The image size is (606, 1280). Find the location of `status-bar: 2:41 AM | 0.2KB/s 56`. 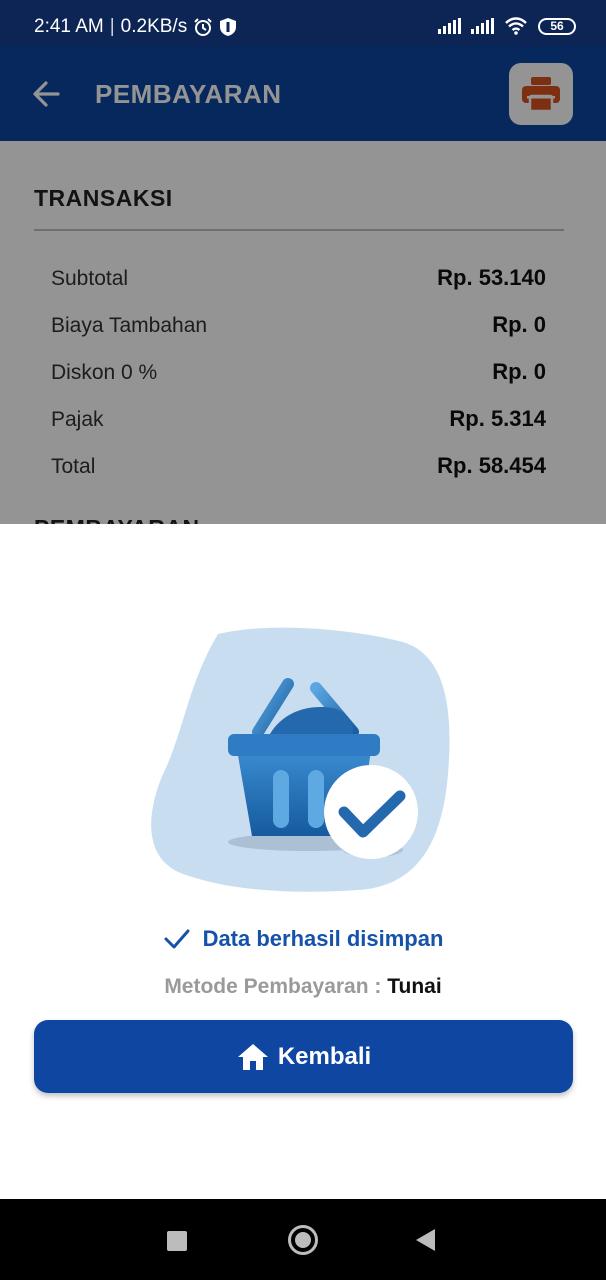

status-bar: 2:41 AM | 0.2KB/s 56 is located at coordinates (303, 23).